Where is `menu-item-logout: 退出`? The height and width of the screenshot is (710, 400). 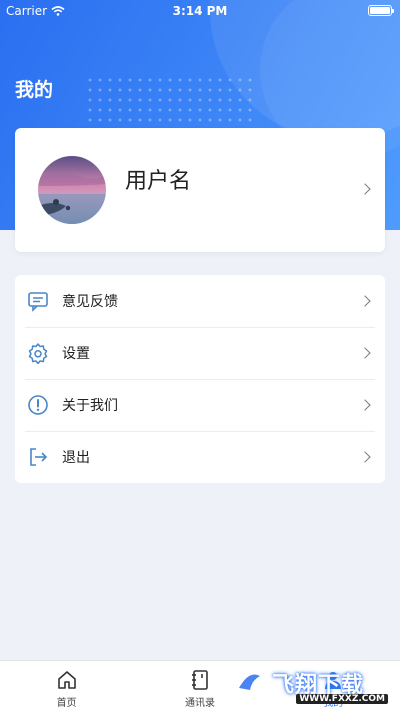 menu-item-logout: 退出 is located at coordinates (200, 457).